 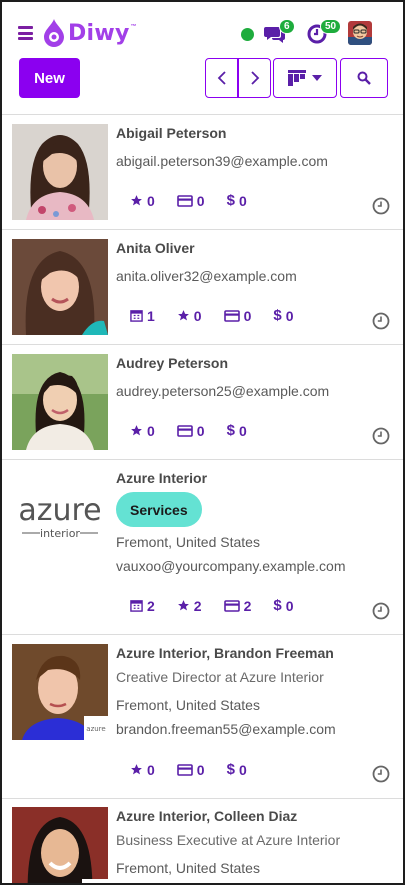 What do you see at coordinates (189, 606) in the screenshot?
I see `stat-favorites: 2` at bounding box center [189, 606].